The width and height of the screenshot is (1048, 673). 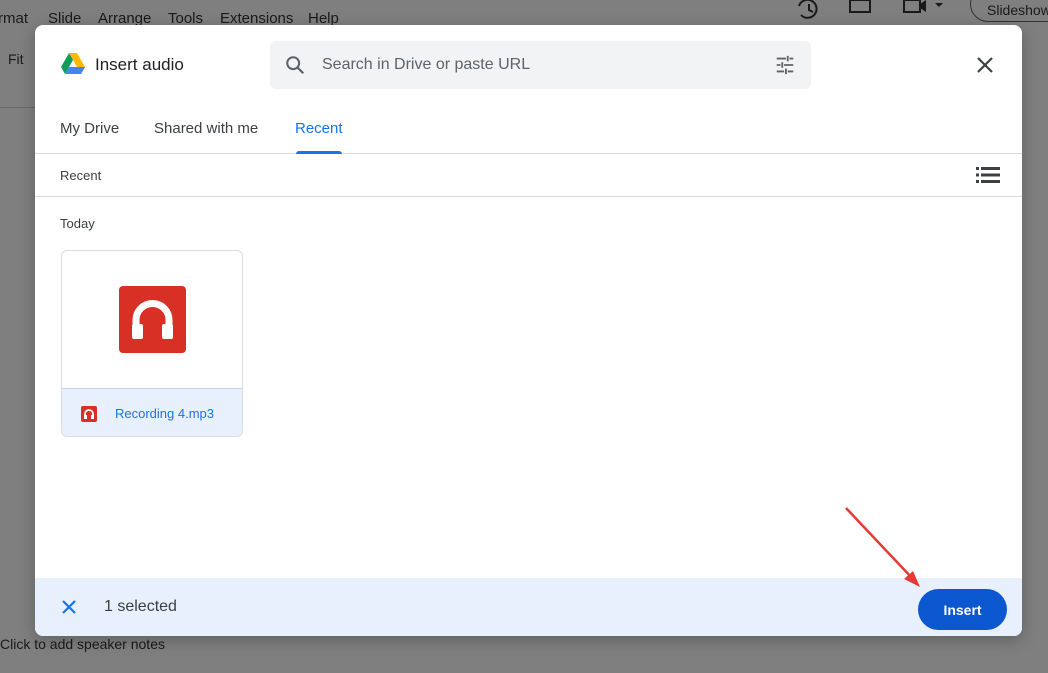 I want to click on google-drive-logo-icon, so click(x=73, y=63).